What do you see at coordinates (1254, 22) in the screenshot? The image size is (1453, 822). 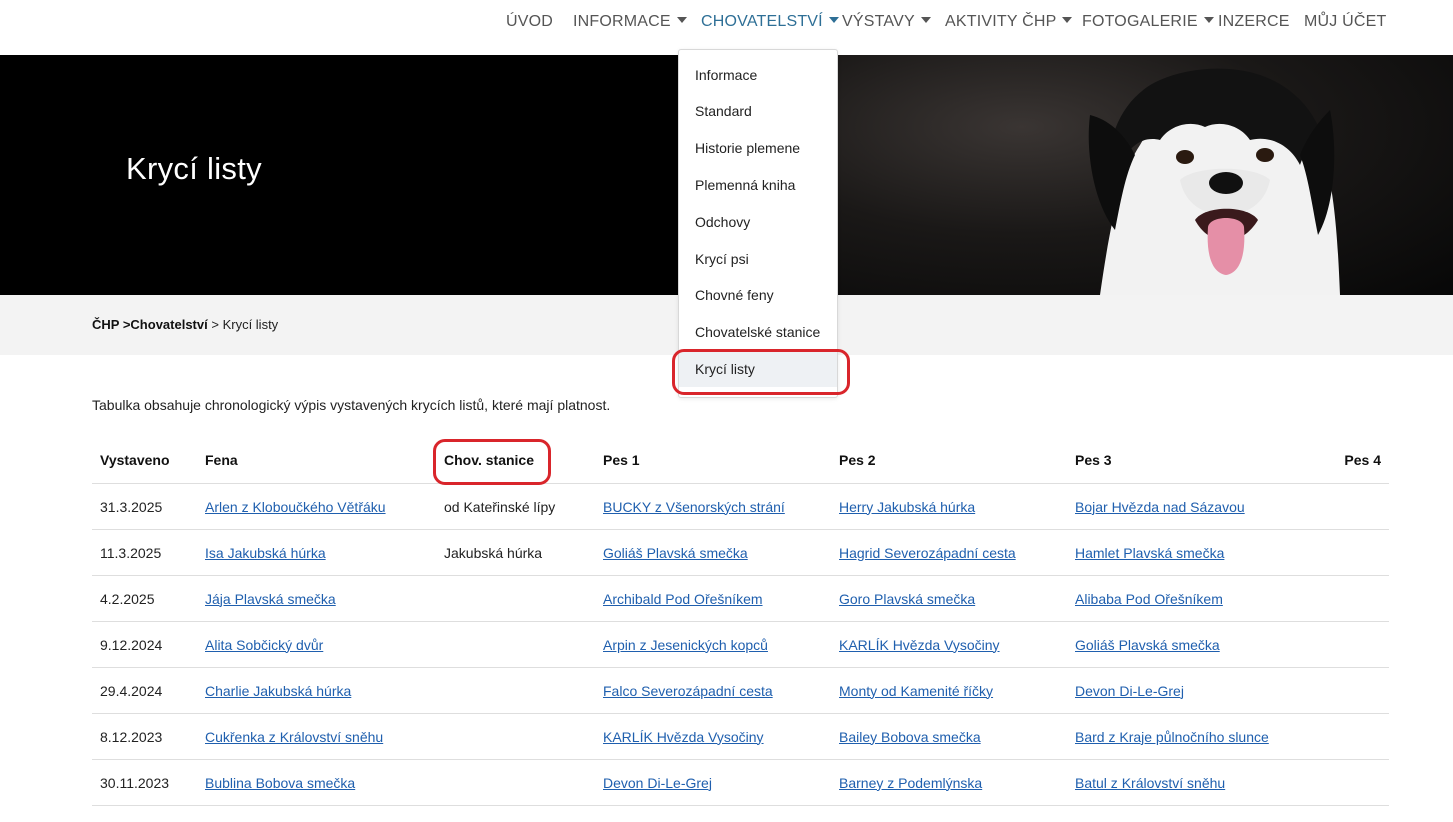 I see `nav-item-inzerce: INZERCE` at bounding box center [1254, 22].